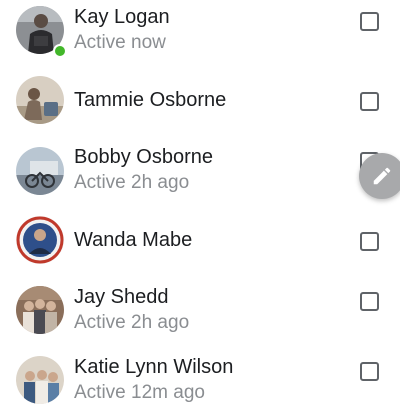  Describe the element at coordinates (133, 240) in the screenshot. I see `contact-name: Wanda Mabe` at that location.